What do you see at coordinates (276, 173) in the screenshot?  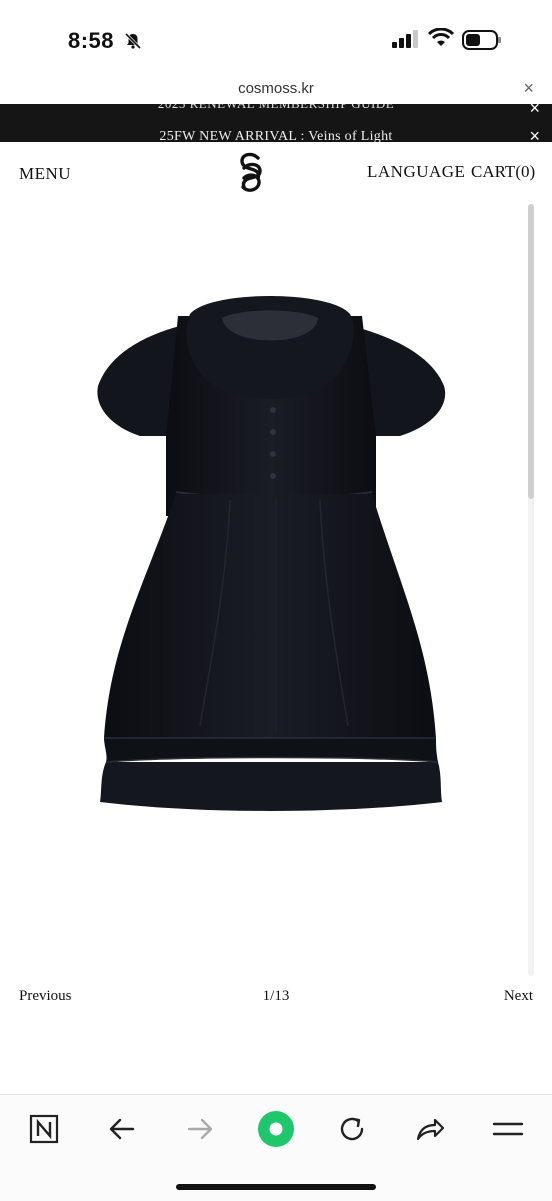 I see `site-header: MENU LANGUAGE CART(0)` at bounding box center [276, 173].